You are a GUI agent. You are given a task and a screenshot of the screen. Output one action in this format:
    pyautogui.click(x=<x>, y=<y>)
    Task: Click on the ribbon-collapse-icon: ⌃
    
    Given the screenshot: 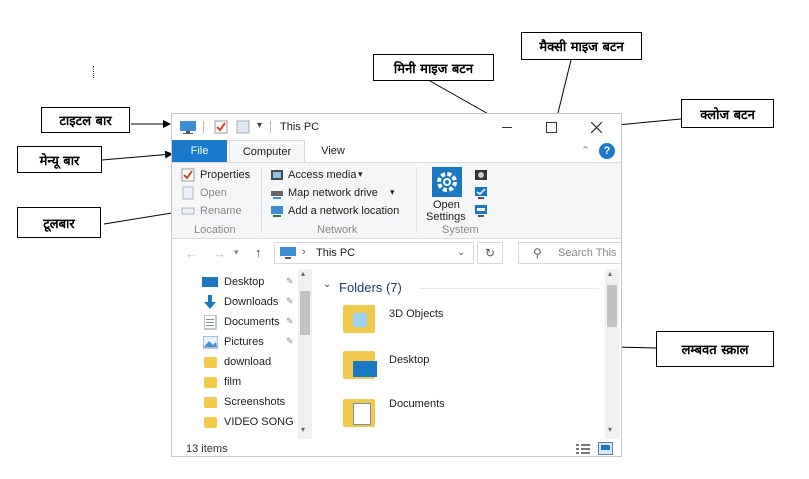 What is the action you would take?
    pyautogui.click(x=585, y=150)
    